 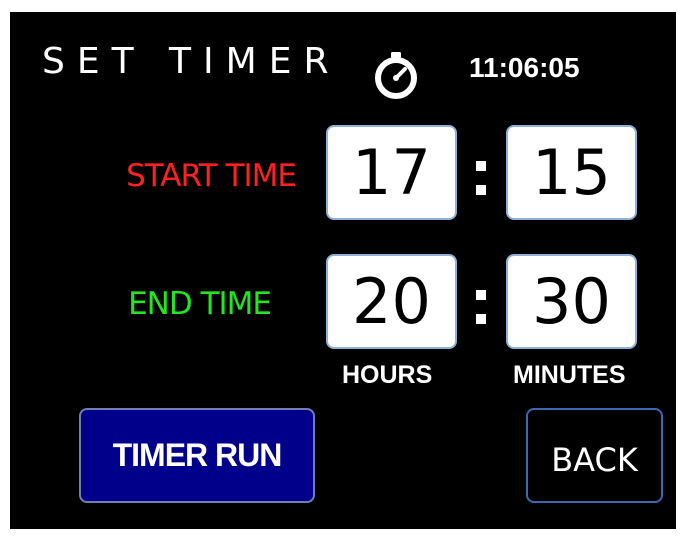 I want to click on stopwatch-icon, so click(x=396, y=75).